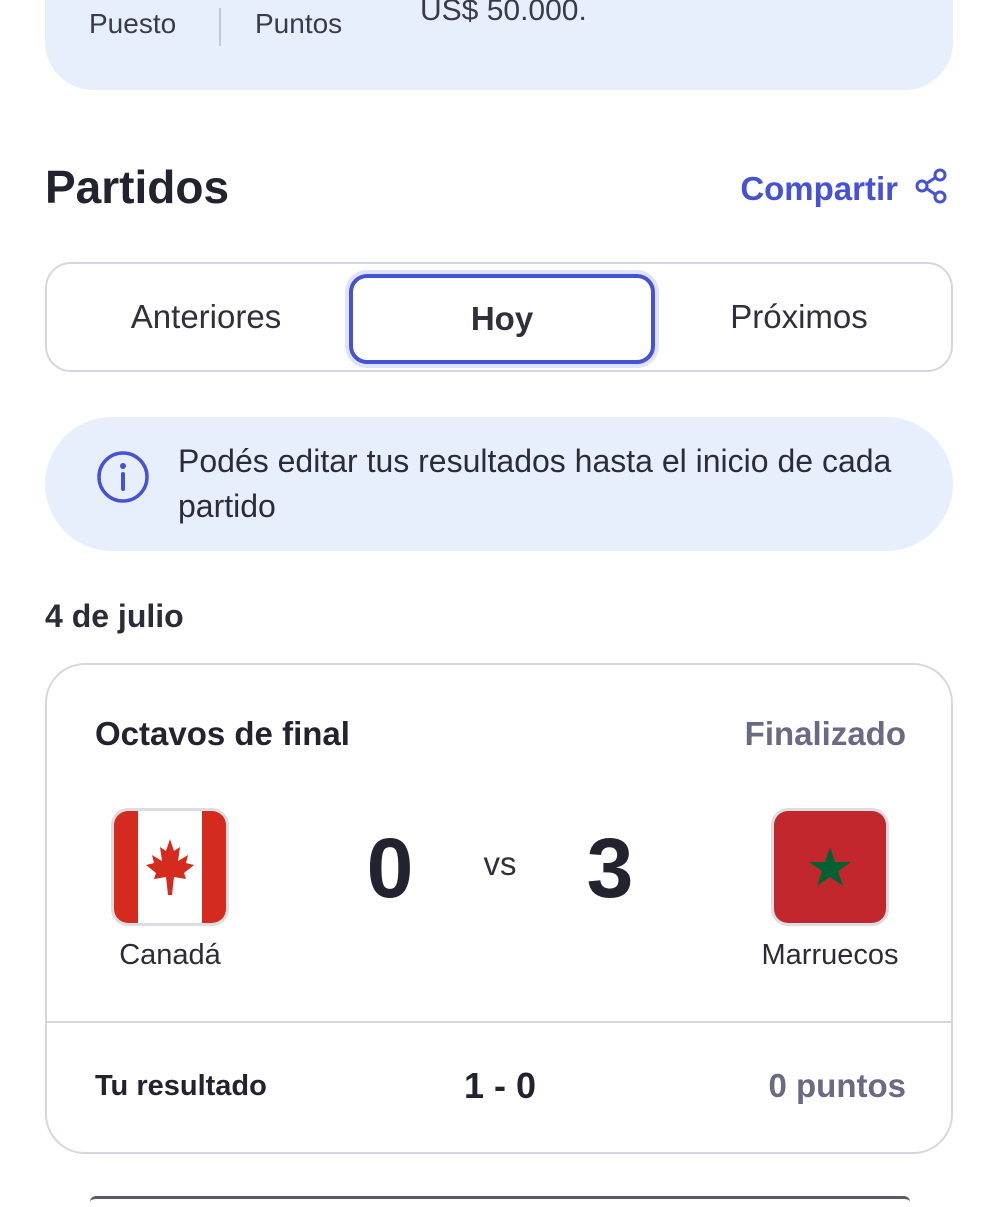  Describe the element at coordinates (610, 868) in the screenshot. I see `away-score: 3` at that location.